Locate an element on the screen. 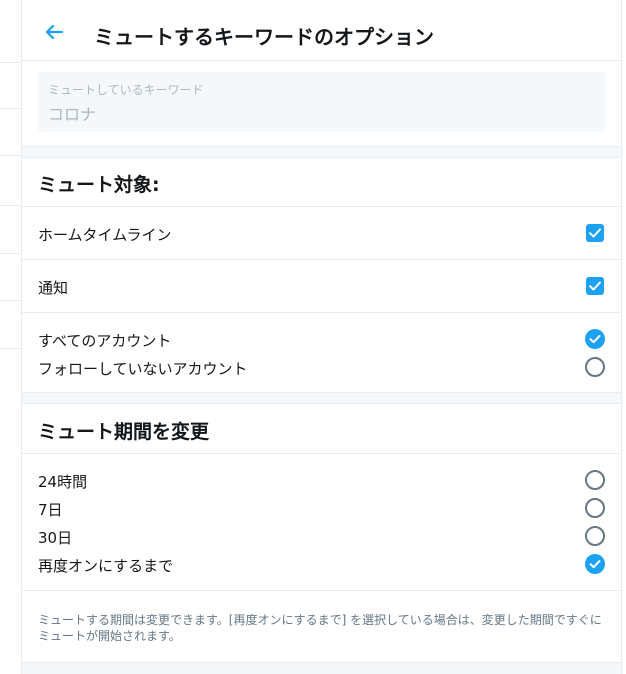  muted-keyword-value: コロナ is located at coordinates (72, 114).